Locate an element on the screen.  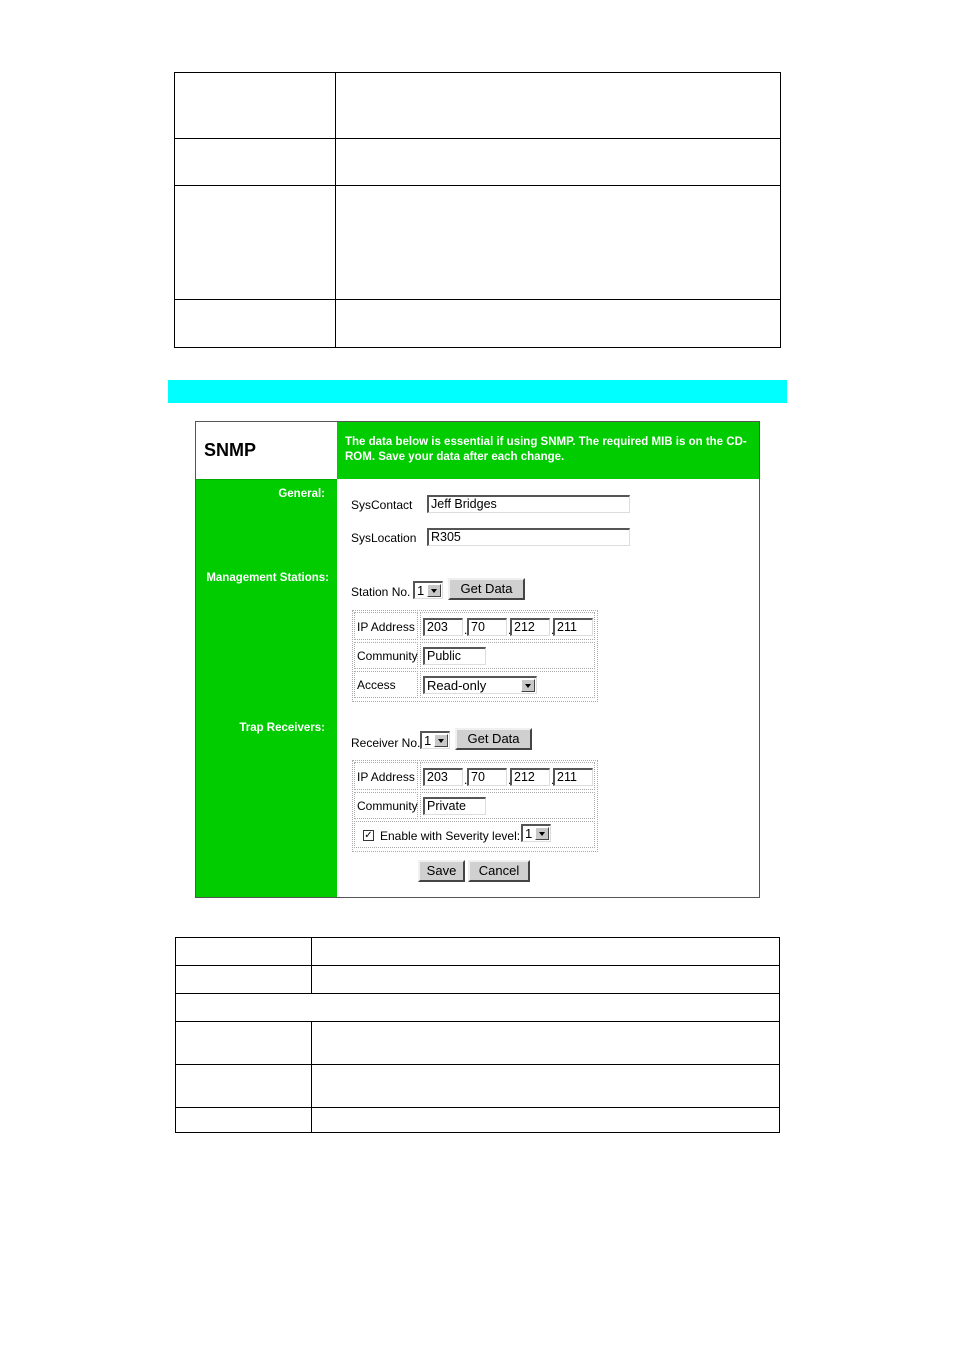
access-input-cell: Read-only is located at coordinates (507, 684).